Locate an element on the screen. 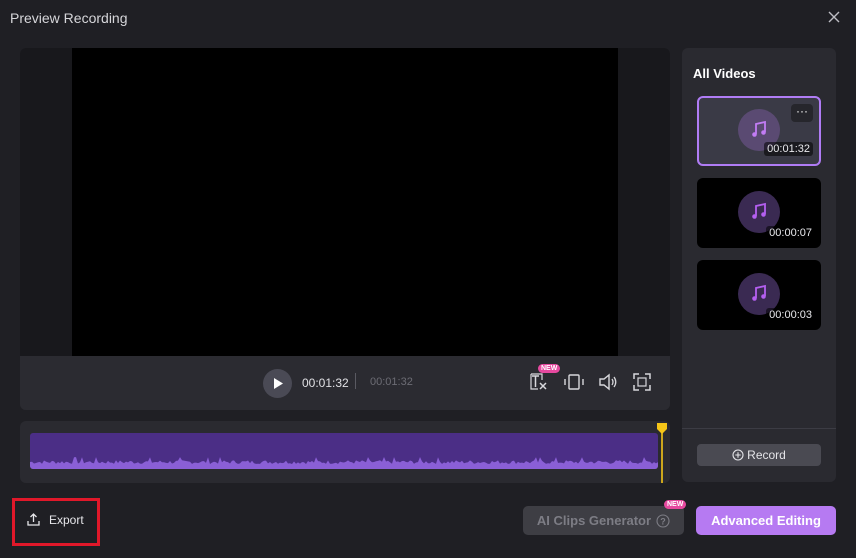 Image resolution: width=856 pixels, height=558 pixels. record-button: Record is located at coordinates (759, 455).